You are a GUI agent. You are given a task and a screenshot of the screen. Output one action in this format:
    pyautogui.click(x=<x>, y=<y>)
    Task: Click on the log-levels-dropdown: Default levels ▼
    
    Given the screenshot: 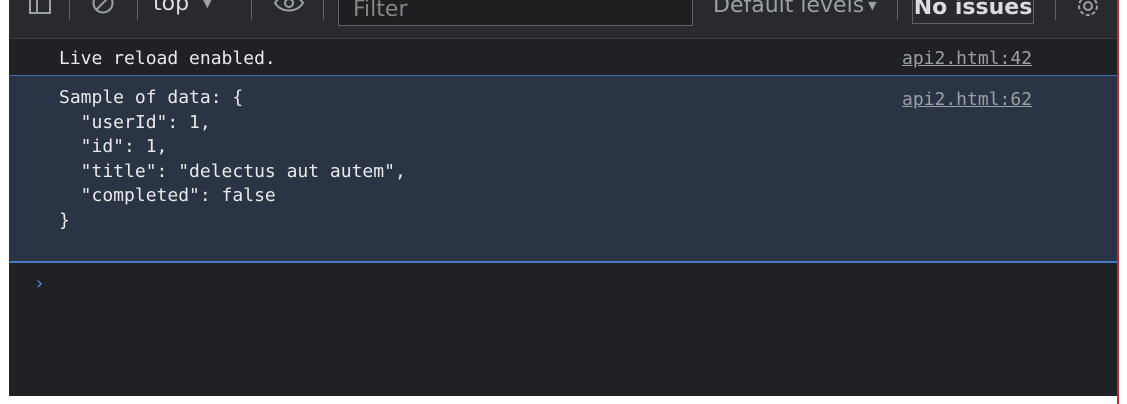 What is the action you would take?
    pyautogui.click(x=795, y=10)
    